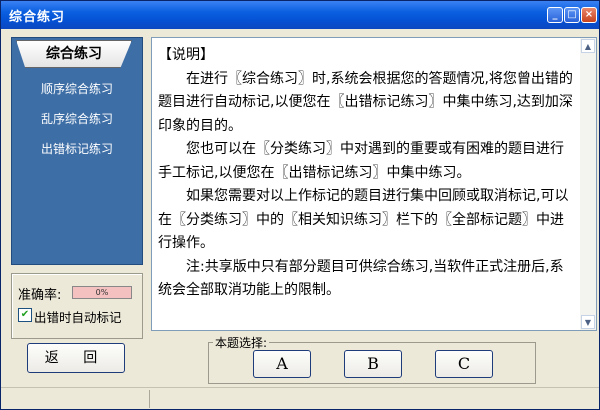 Image resolution: width=600 pixels, height=410 pixels. What do you see at coordinates (588, 184) in the screenshot?
I see `vertical-scrollbar: ▲ ▼` at bounding box center [588, 184].